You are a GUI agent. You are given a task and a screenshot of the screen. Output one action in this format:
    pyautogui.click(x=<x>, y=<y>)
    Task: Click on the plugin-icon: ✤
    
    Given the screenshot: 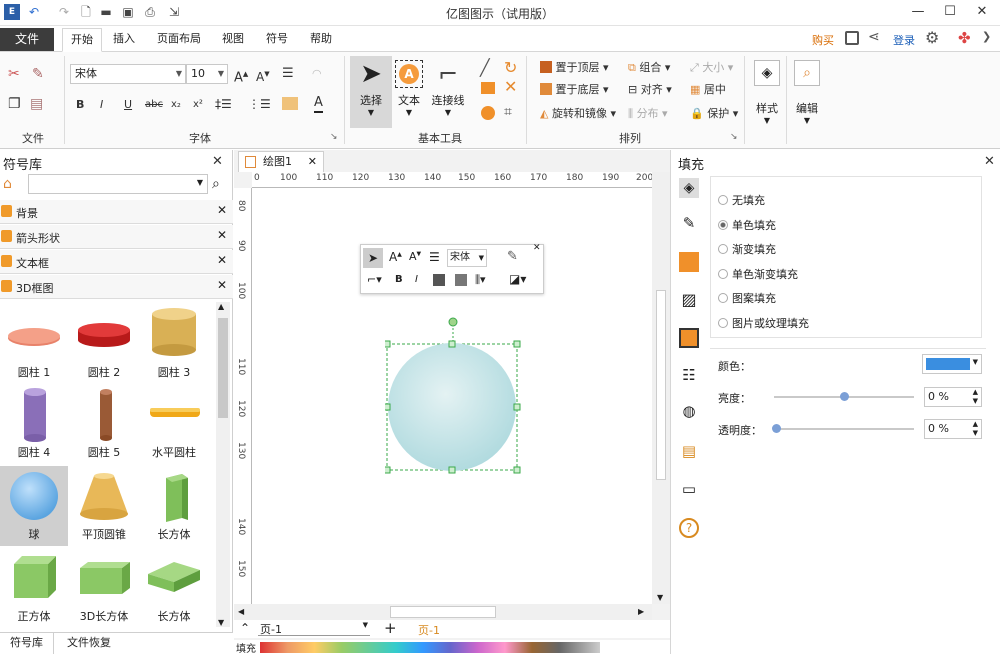 What is the action you would take?
    pyautogui.click(x=964, y=38)
    